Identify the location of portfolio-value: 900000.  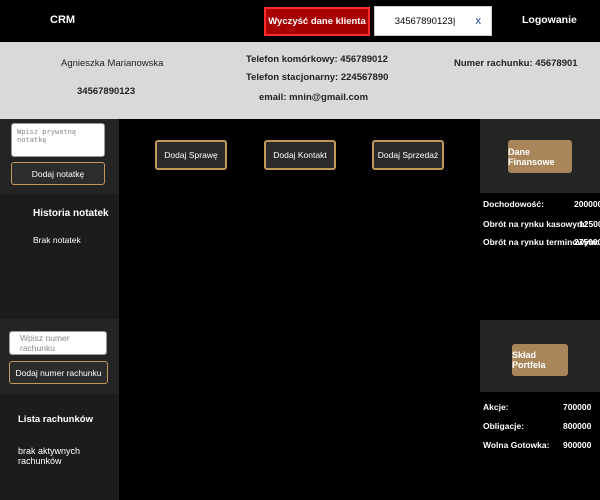
(577, 445).